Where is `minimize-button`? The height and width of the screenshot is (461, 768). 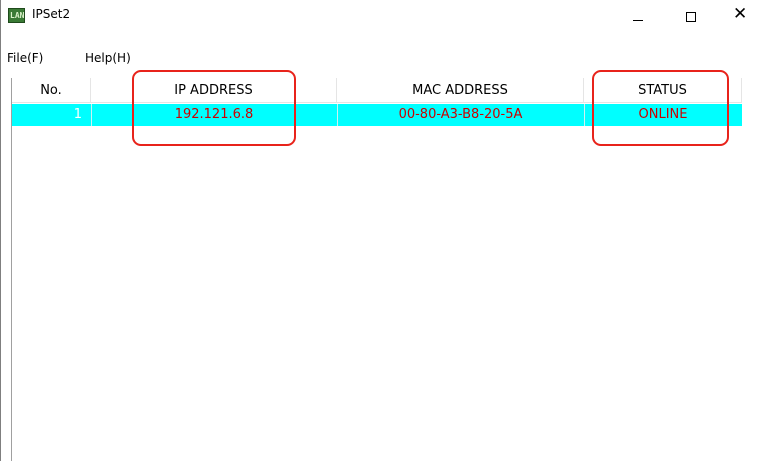
minimize-button is located at coordinates (632, 16).